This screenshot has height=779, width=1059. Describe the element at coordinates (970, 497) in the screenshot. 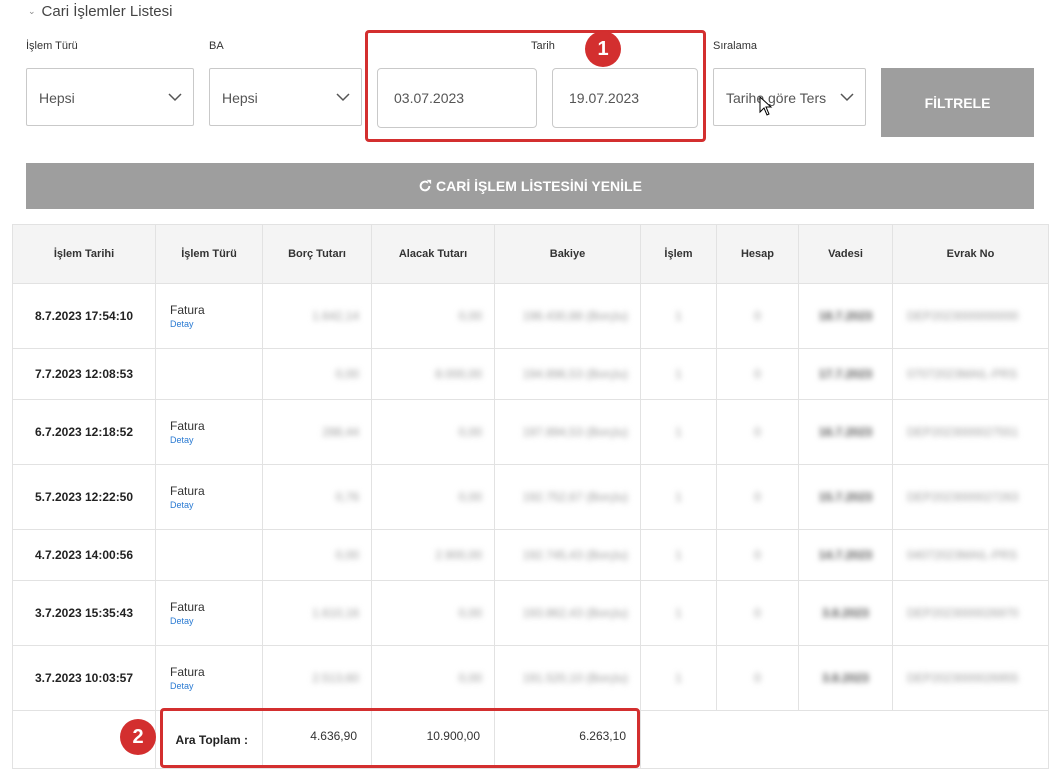

I see `row-evrak: DEP2023000027263` at that location.